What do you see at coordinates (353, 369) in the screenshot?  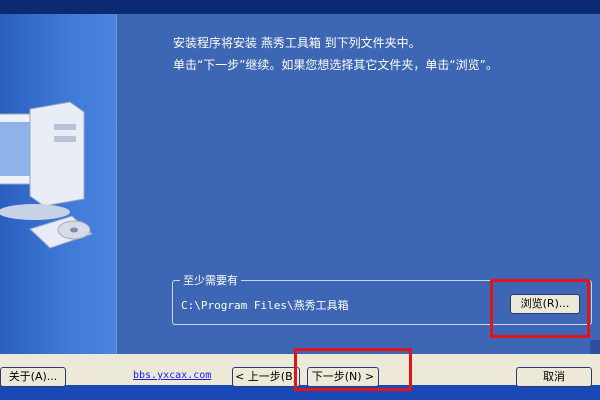 I see `next-highlight-box` at bounding box center [353, 369].